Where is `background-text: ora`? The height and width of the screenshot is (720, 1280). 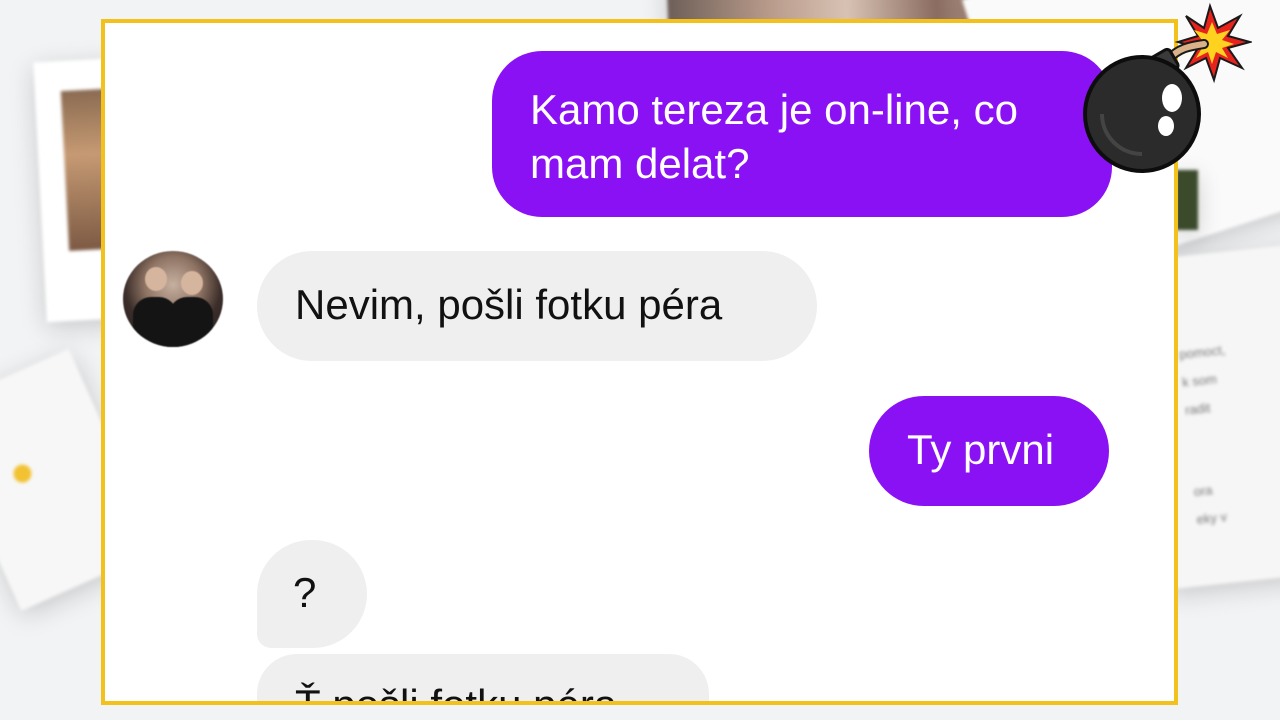 background-text: ora is located at coordinates (1203, 491).